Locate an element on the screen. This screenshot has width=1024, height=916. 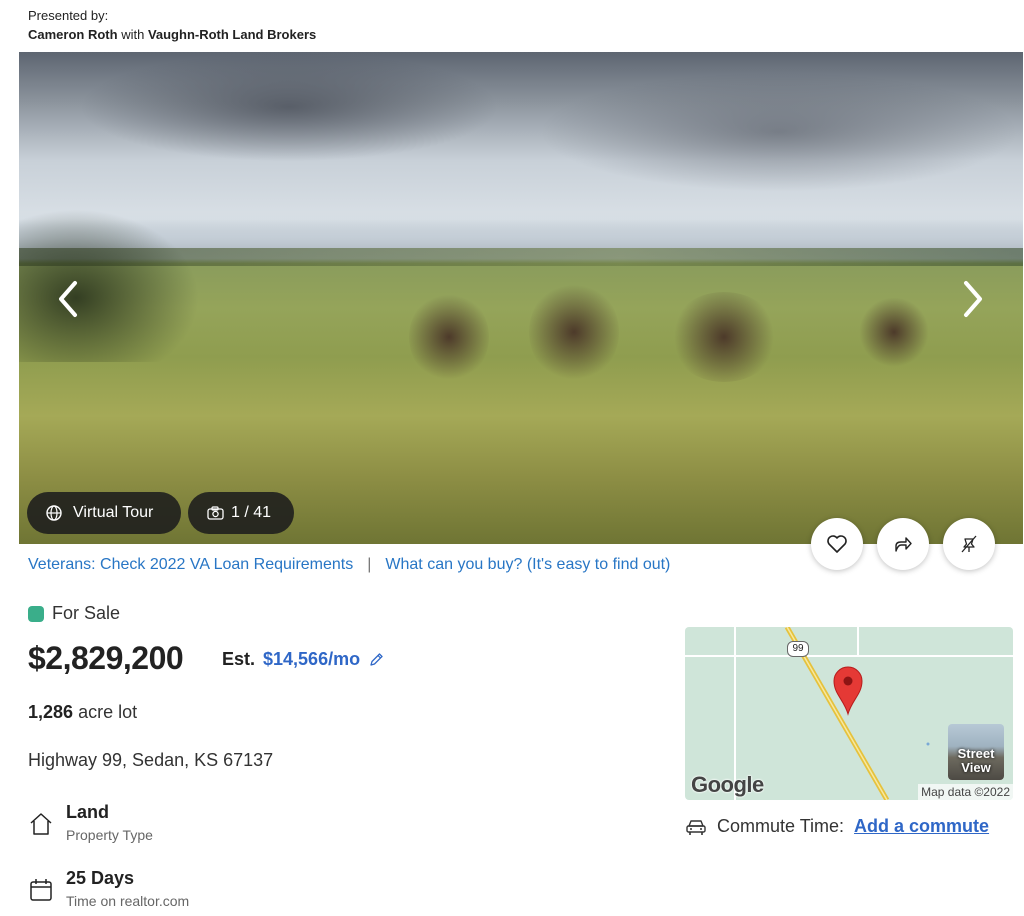
route-shield: 99 is located at coordinates (798, 649).